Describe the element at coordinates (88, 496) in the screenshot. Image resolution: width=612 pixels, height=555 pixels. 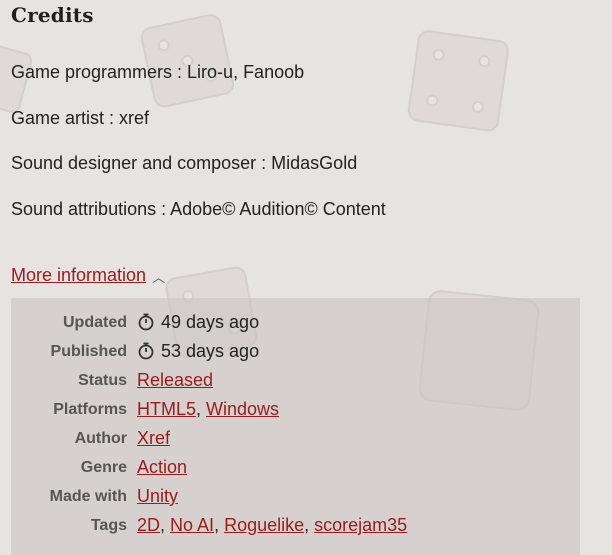
I see `made-with-label: Made with` at that location.